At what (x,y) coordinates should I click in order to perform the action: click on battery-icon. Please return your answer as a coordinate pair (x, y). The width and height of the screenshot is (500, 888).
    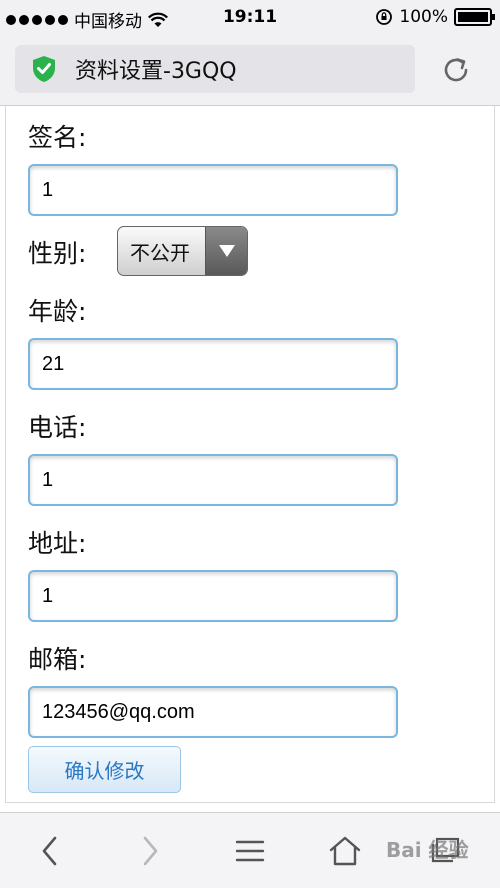
    Looking at the image, I should click on (474, 17).